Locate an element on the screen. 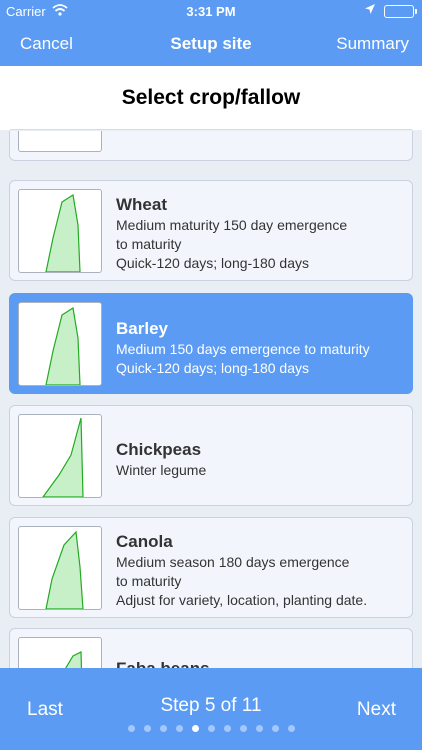  crop-name: Wheat is located at coordinates (141, 204).